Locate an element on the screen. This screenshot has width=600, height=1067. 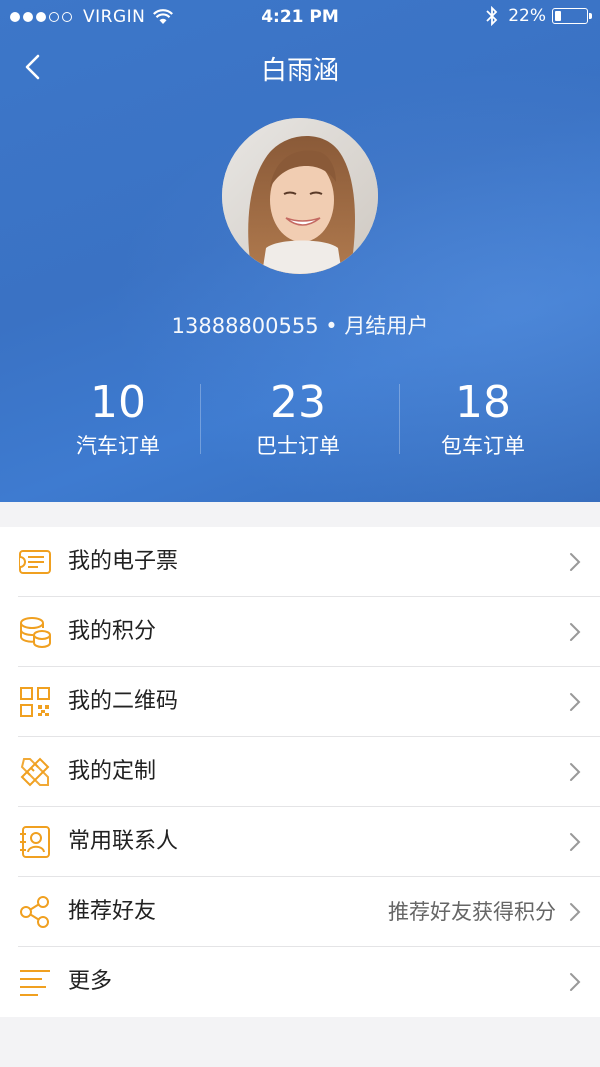
ticket-icon is located at coordinates (35, 562).